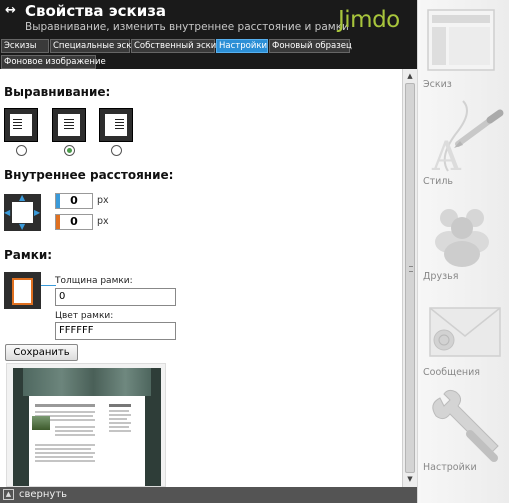 The width and height of the screenshot is (509, 503). Describe the element at coordinates (410, 76) in the screenshot. I see `scroll-up-icon: ▲` at that location.